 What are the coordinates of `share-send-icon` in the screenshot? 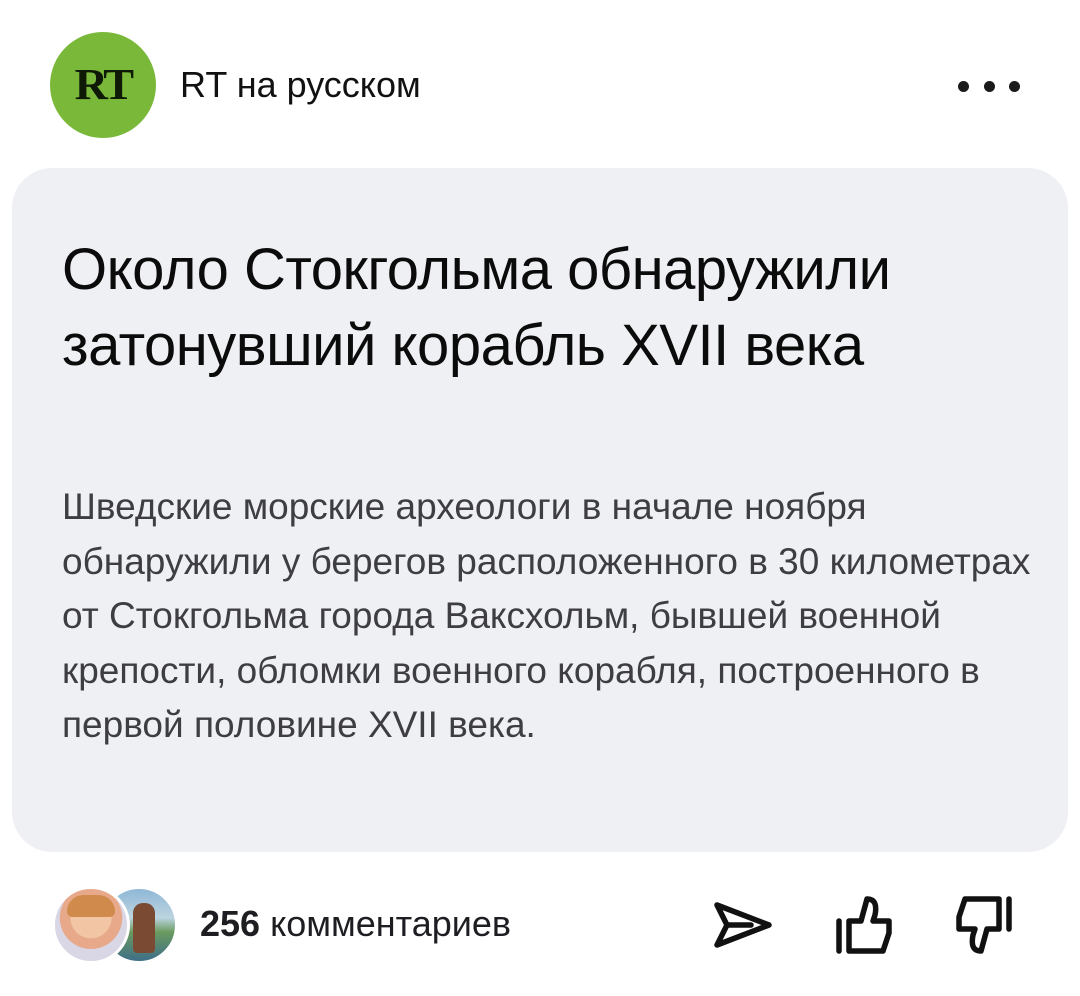 It's located at (743, 925).